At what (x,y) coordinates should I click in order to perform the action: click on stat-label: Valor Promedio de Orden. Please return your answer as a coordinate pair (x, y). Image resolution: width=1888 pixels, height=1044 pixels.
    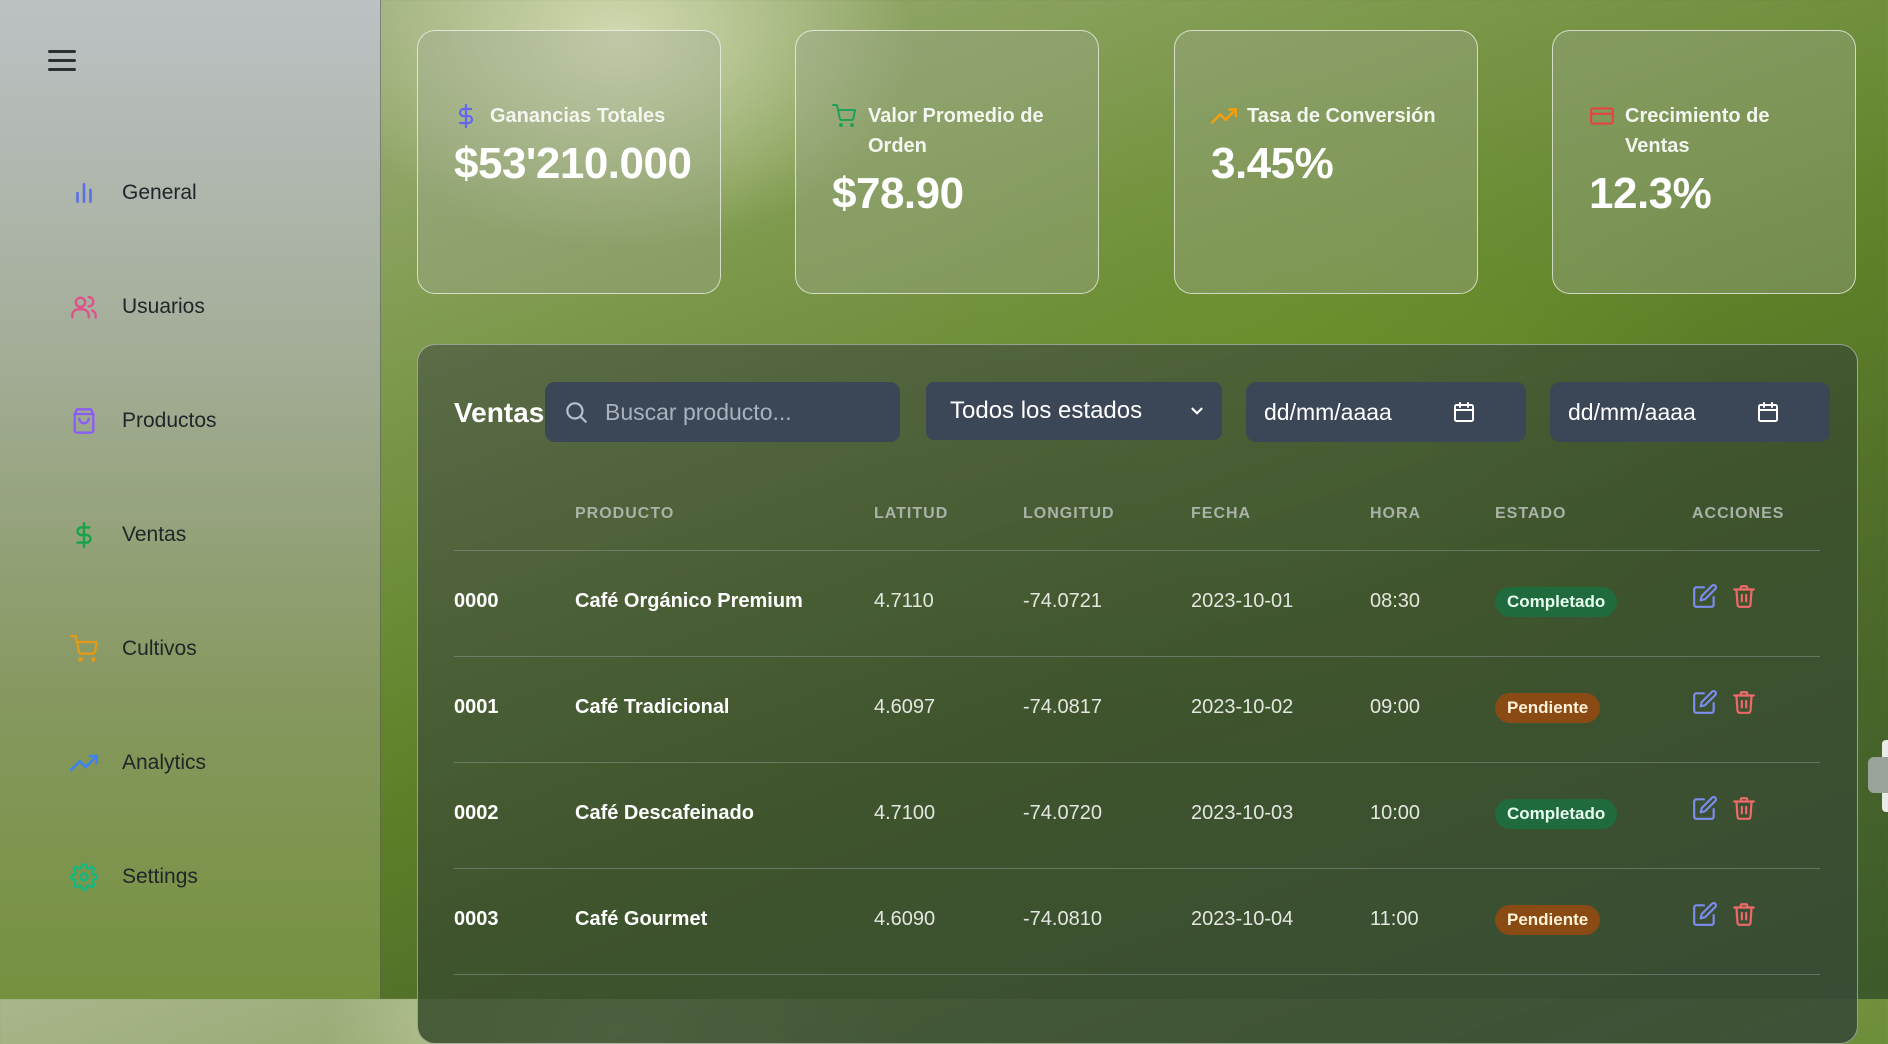
    Looking at the image, I should click on (956, 131).